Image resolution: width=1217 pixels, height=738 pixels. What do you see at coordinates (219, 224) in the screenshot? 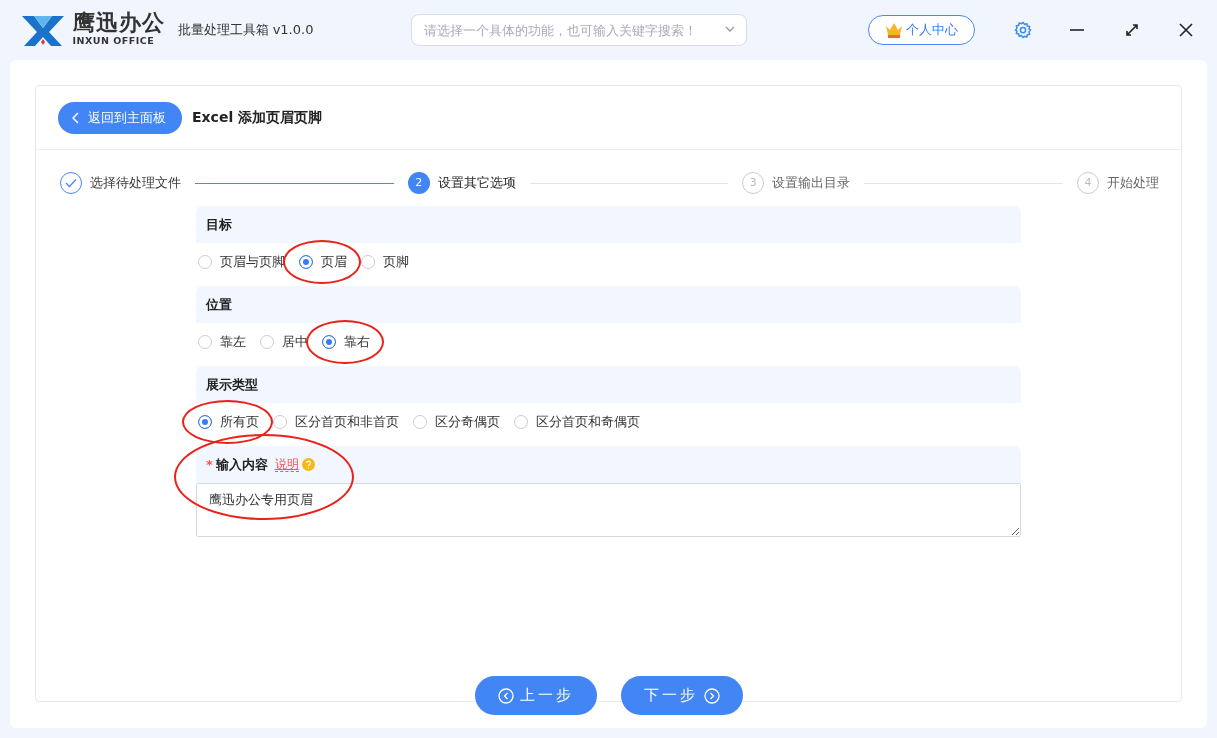
I see `section-title: 目标` at bounding box center [219, 224].